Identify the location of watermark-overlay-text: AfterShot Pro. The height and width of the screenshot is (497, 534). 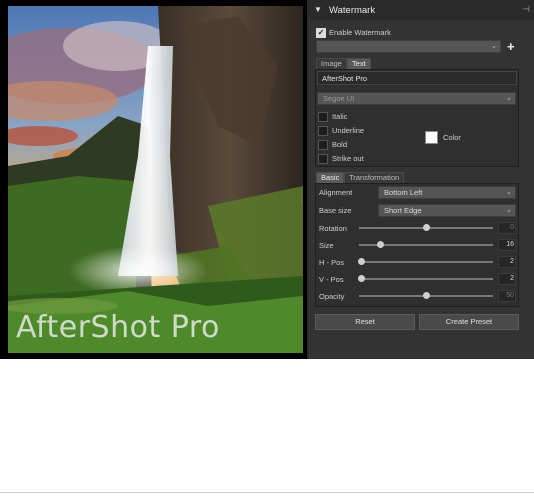
(118, 327).